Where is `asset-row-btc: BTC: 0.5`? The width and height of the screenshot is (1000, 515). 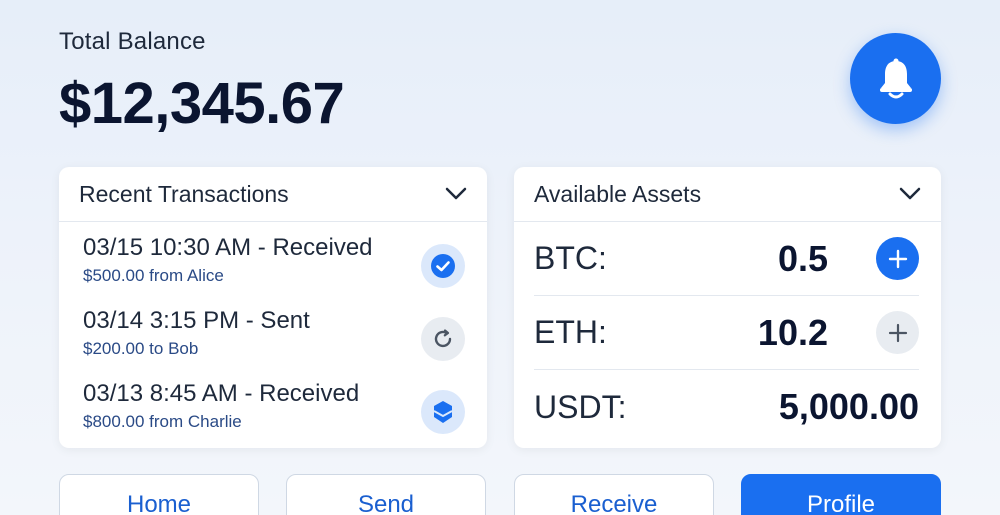
asset-row-btc: BTC: 0.5 is located at coordinates (726, 259).